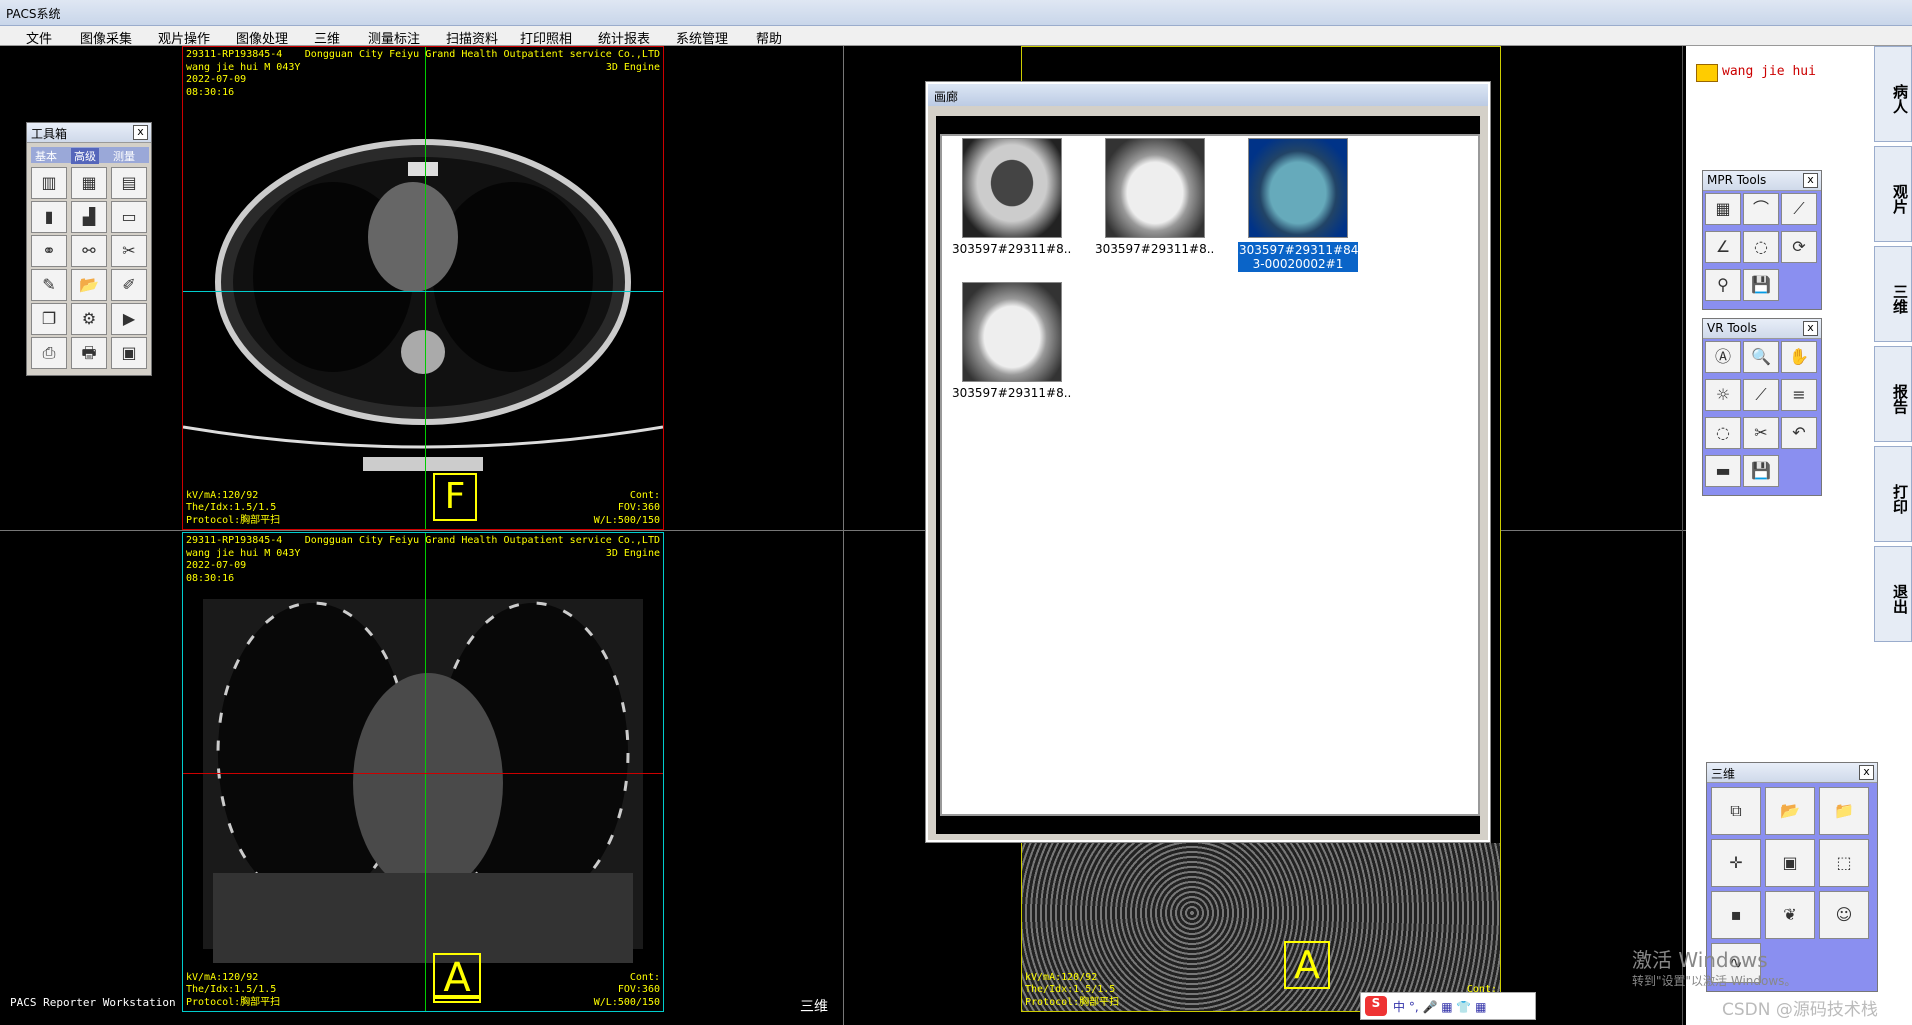 This screenshot has height=1025, width=1912. Describe the element at coordinates (394, 37) in the screenshot. I see `menu-measure: 测量标注` at that location.